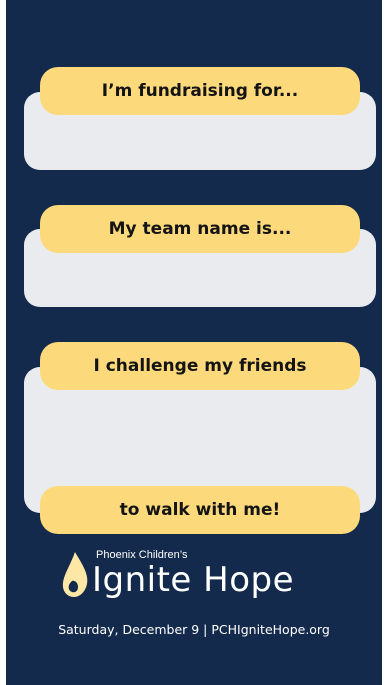 Image resolution: width=388 pixels, height=685 pixels. Describe the element at coordinates (75, 574) in the screenshot. I see `flame-icon` at that location.